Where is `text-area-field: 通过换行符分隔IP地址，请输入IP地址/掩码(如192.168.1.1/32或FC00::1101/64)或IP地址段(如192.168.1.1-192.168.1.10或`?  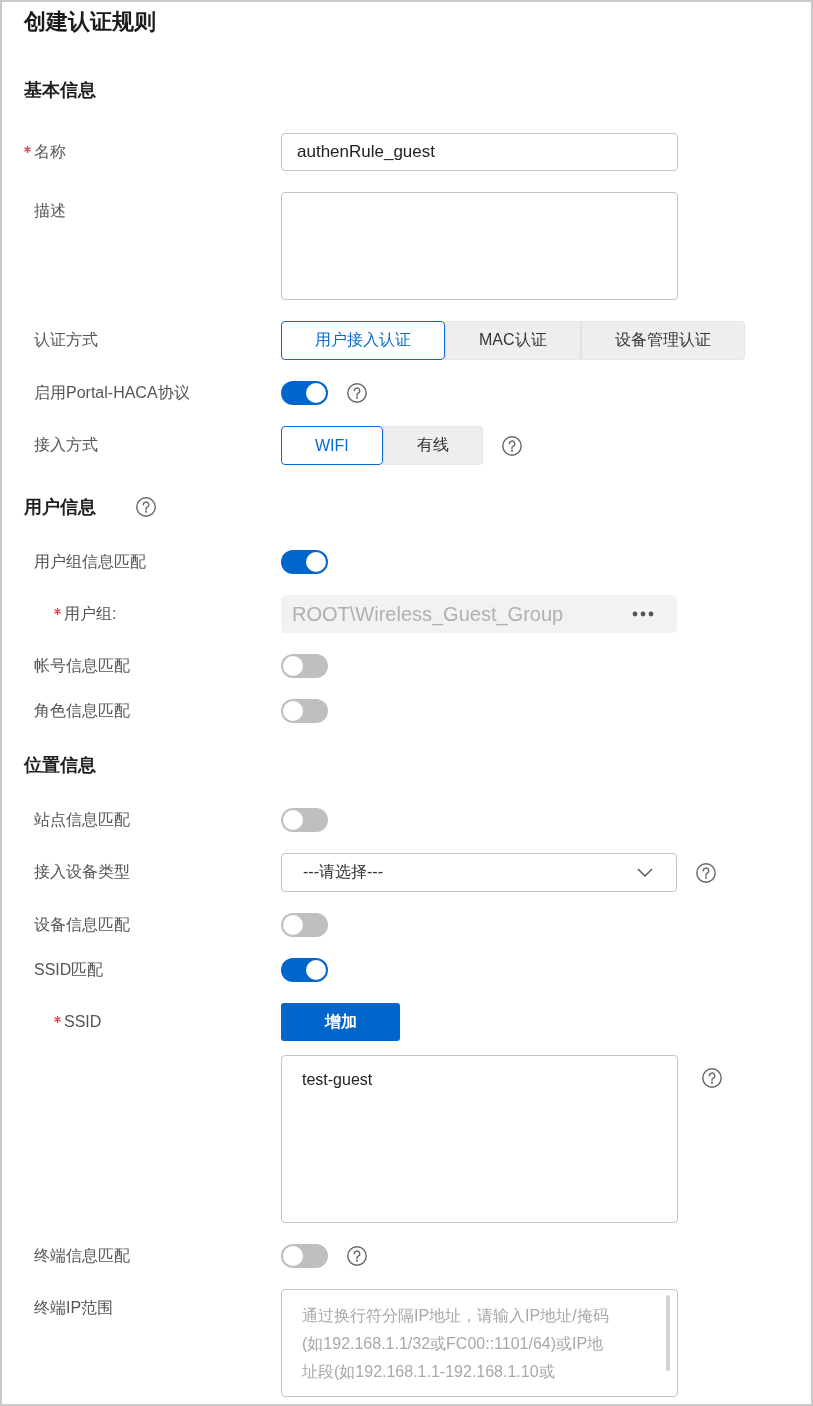
text-area-field: 通过换行符分隔IP地址，请输入IP地址/掩码(如192.168.1.1/32或FC00::1101/64)或IP地址段(如192.168.1.1-192.168.1.10或 is located at coordinates (479, 1343).